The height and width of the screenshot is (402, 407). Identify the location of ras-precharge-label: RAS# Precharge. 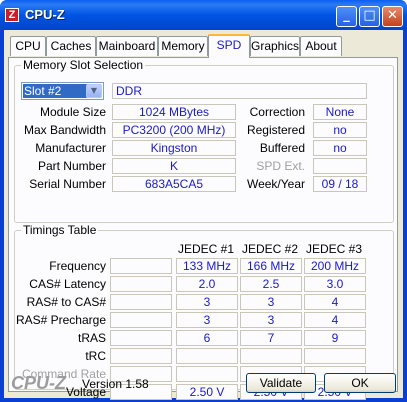
(60, 320).